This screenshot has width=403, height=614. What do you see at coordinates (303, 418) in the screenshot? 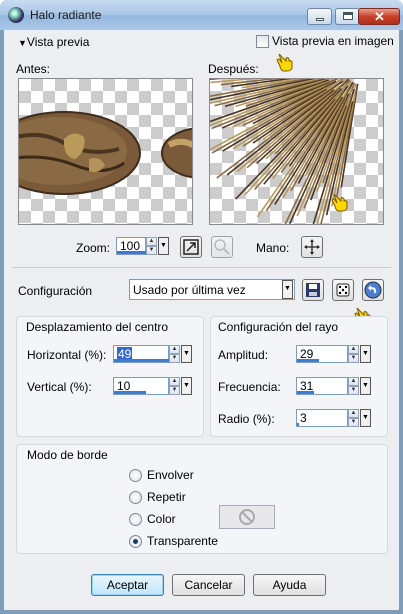
I see `radius-value: 3` at bounding box center [303, 418].